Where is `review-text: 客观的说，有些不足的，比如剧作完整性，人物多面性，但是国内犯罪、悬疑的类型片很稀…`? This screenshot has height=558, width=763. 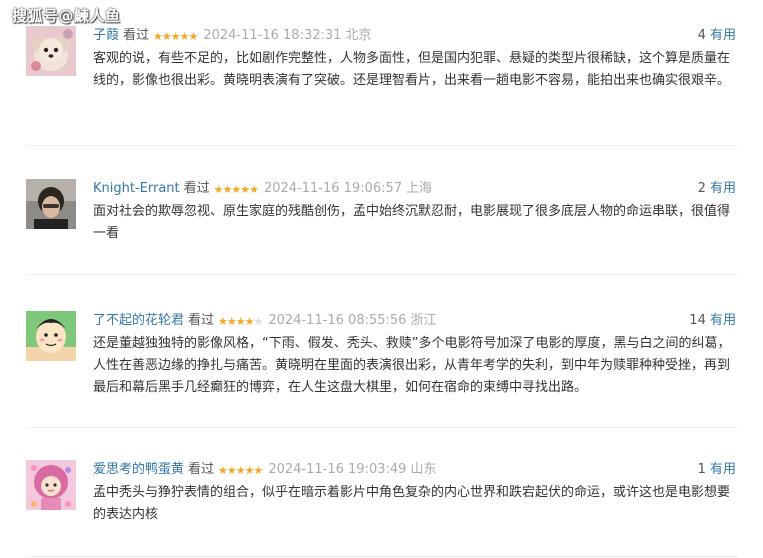 review-text: 客观的说，有些不足的，比如剧作完整性，人物多面性，但是国内犯罪、悬疑的类型片很稀… is located at coordinates (412, 69).